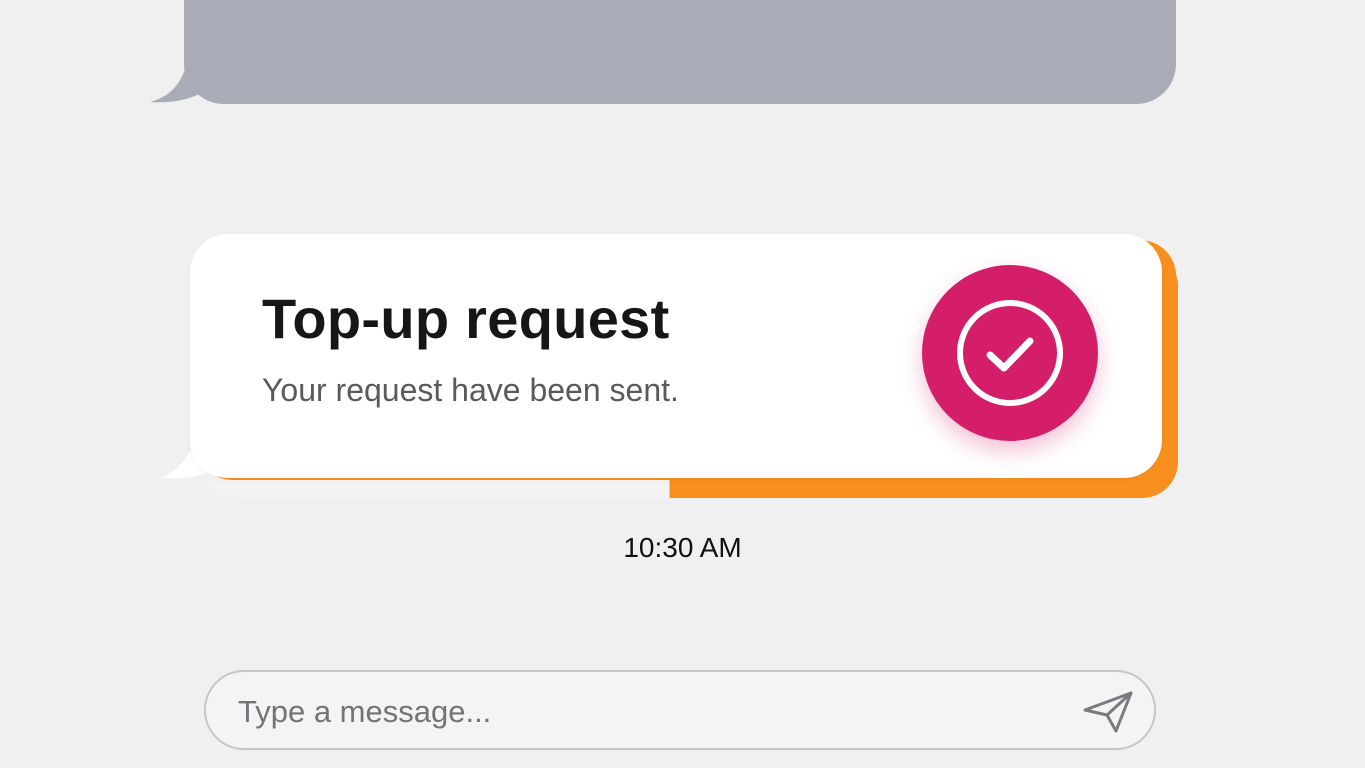 This screenshot has height=768, width=1365. Describe the element at coordinates (648, 712) in the screenshot. I see `message-input` at that location.